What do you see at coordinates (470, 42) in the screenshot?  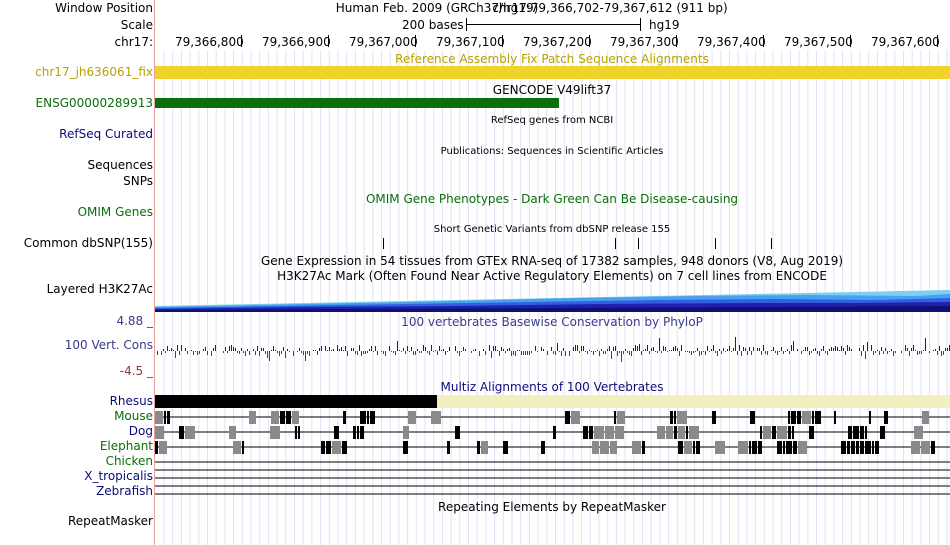 I see `ruler-tick-label: 79,367,100` at bounding box center [470, 42].